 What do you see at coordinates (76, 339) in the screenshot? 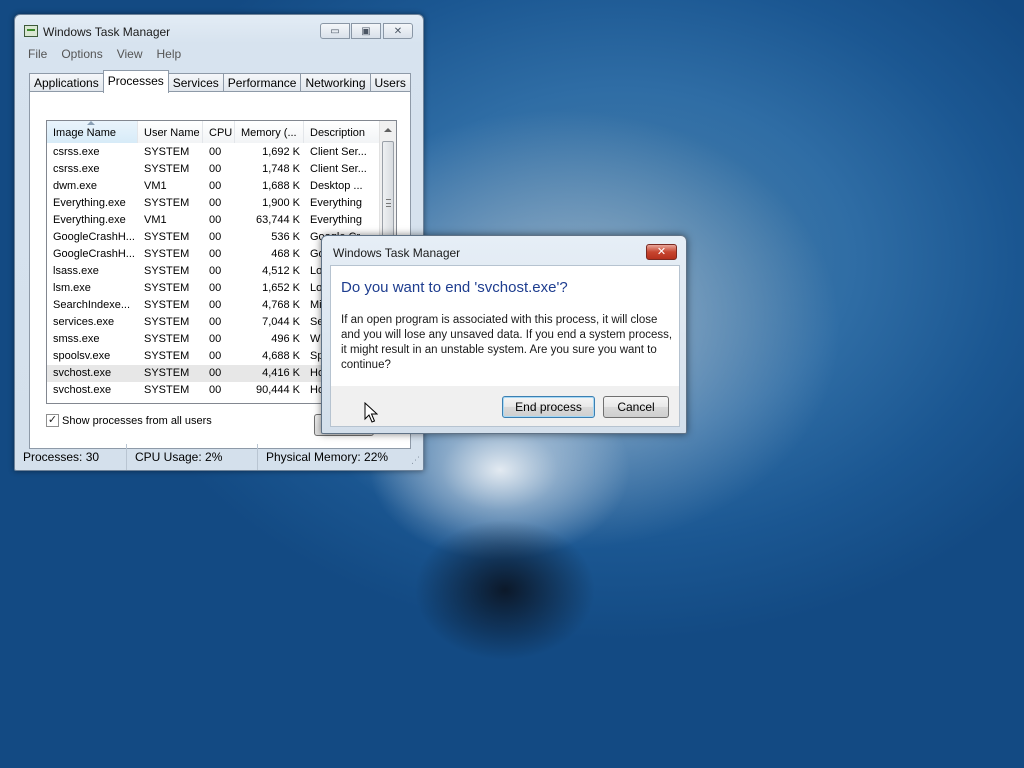
I see `image-name-cell: smss.exe` at bounding box center [76, 339].